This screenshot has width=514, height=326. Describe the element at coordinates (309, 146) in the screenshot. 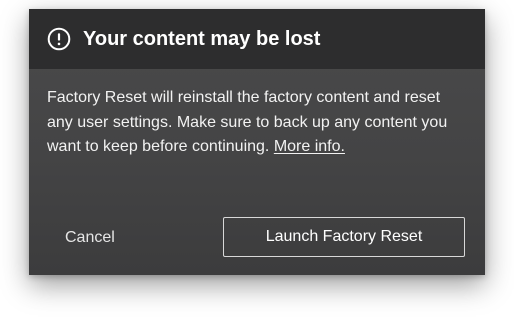

I see `more-info-link: More info.` at that location.